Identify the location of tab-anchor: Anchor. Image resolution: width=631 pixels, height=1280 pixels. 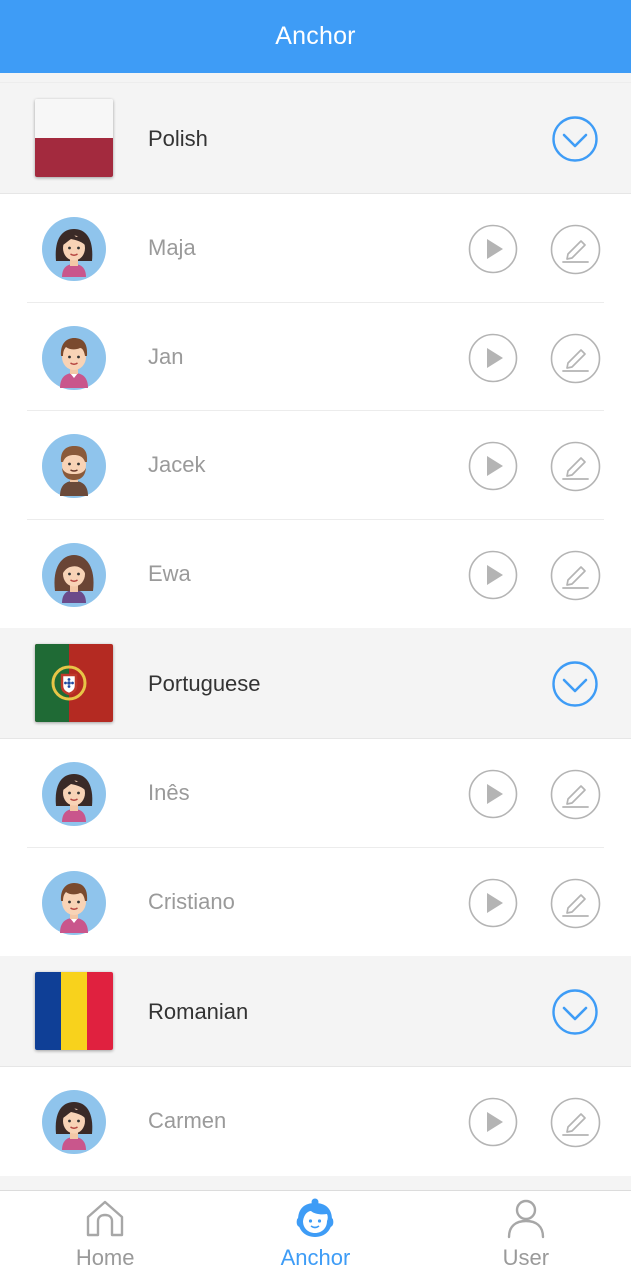
(315, 1235).